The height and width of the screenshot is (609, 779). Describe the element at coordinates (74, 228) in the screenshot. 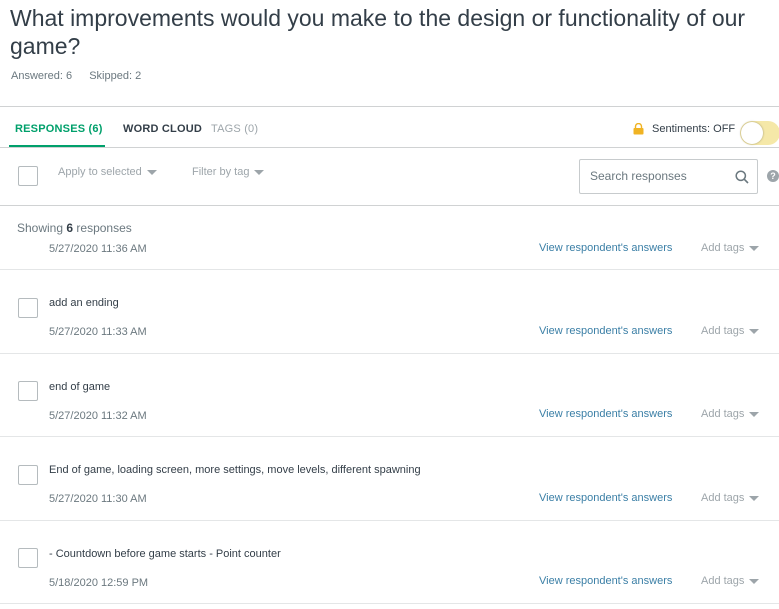

I see `showing-count: Showing 6 responses` at that location.